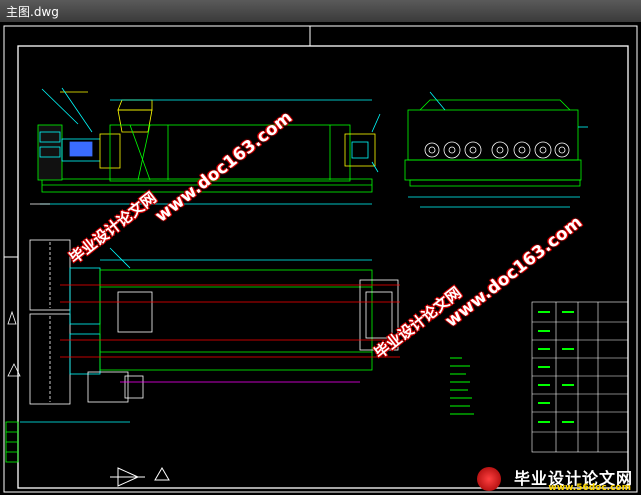 The height and width of the screenshot is (495, 641). Describe the element at coordinates (557, 479) in the screenshot. I see `site-logo: 毕业设计论文网 www.56doc.com` at that location.